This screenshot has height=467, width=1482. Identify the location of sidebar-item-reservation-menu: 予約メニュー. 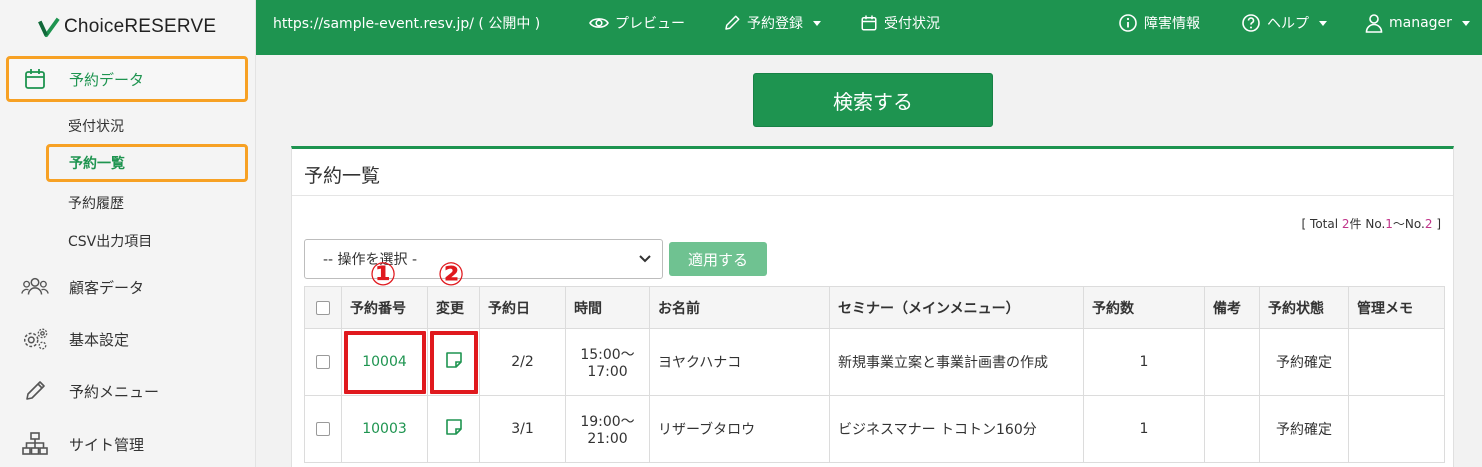
(127, 391).